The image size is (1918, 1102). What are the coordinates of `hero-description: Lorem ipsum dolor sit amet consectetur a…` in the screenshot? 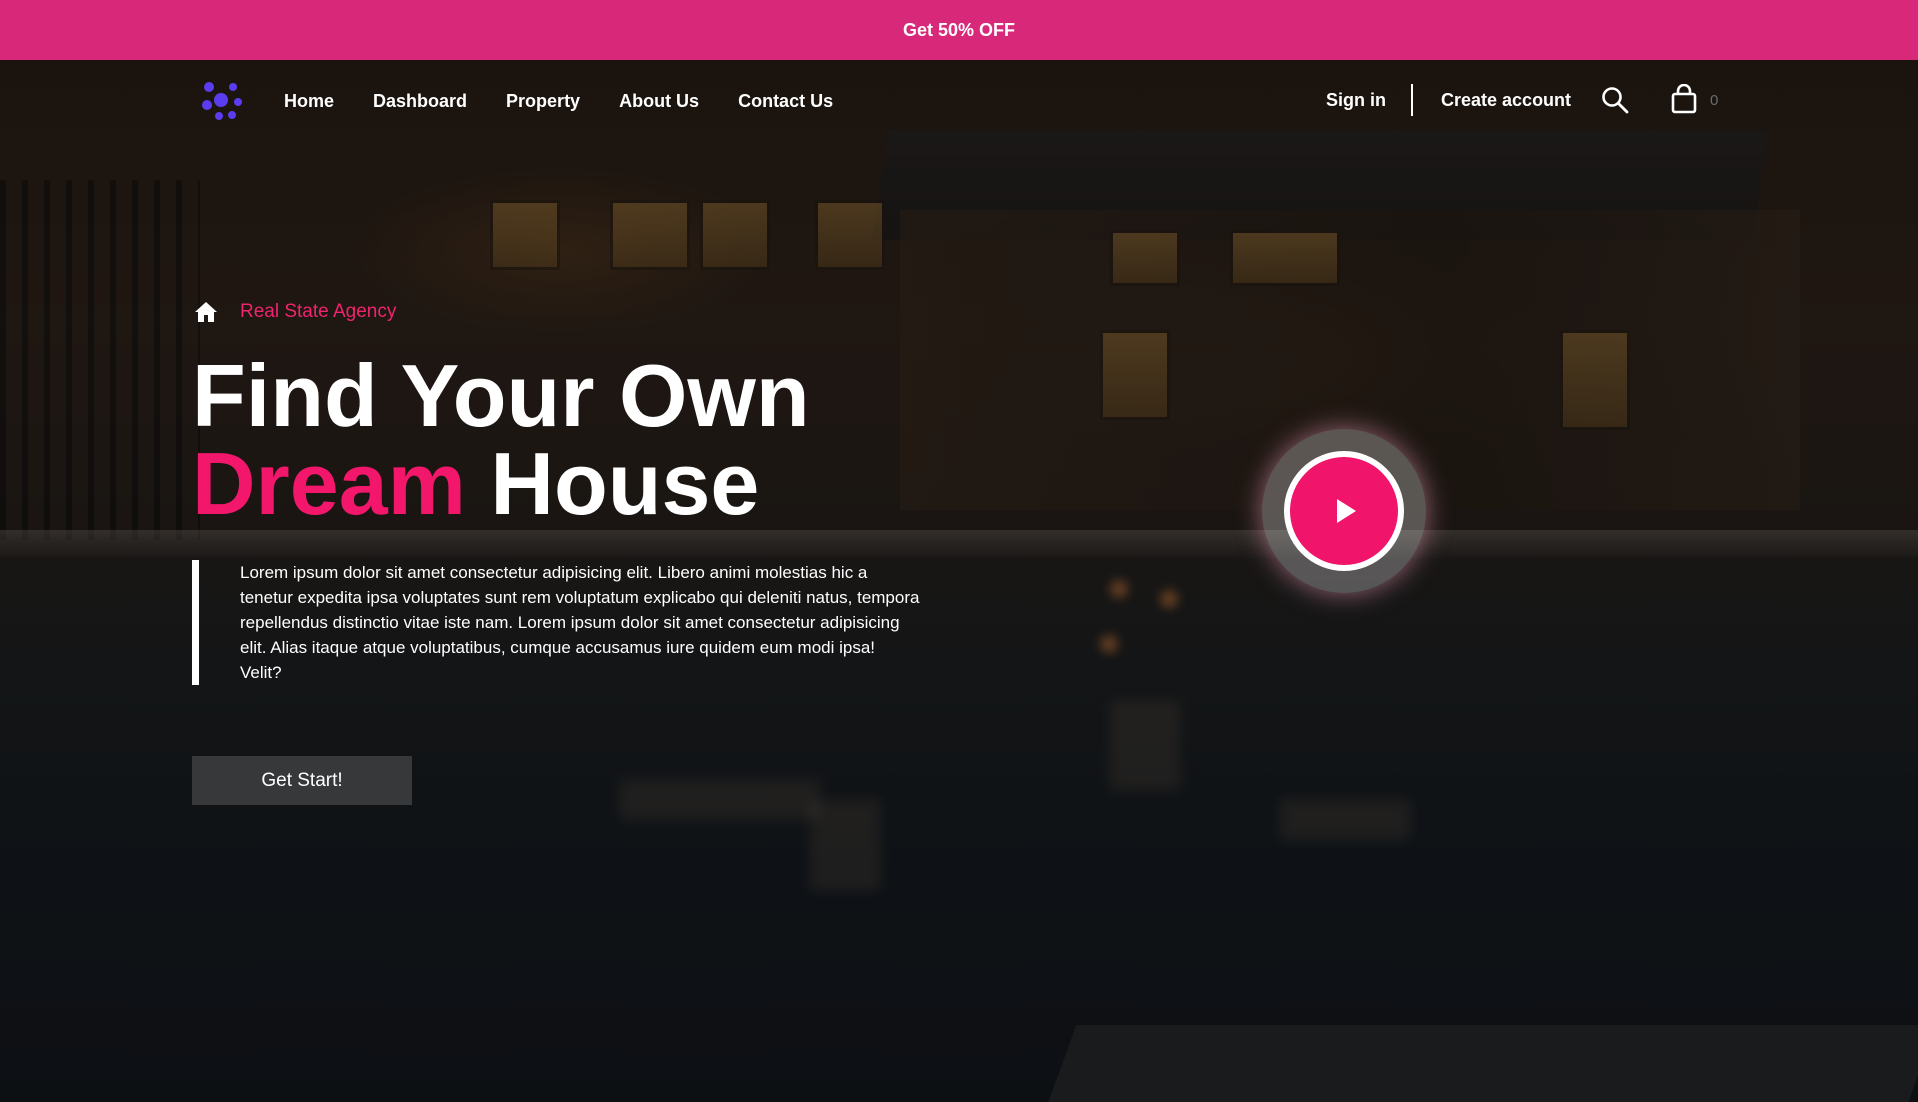 It's located at (580, 622).